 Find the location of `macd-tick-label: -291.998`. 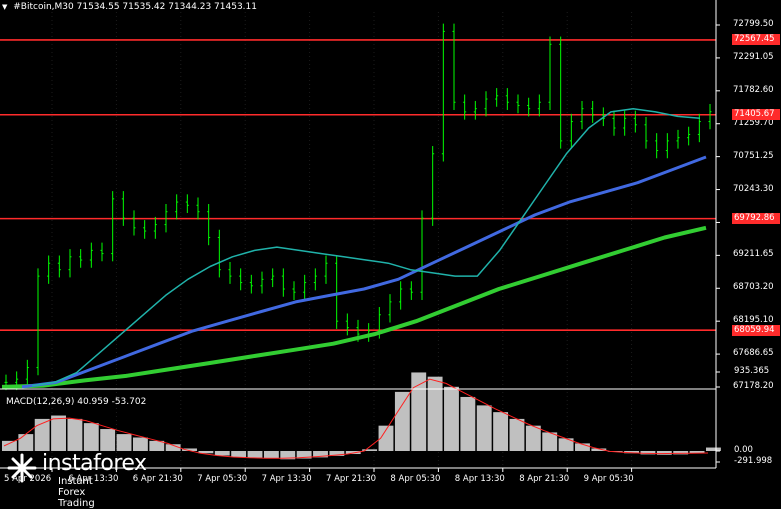

macd-tick-label: -291.998 is located at coordinates (753, 461).